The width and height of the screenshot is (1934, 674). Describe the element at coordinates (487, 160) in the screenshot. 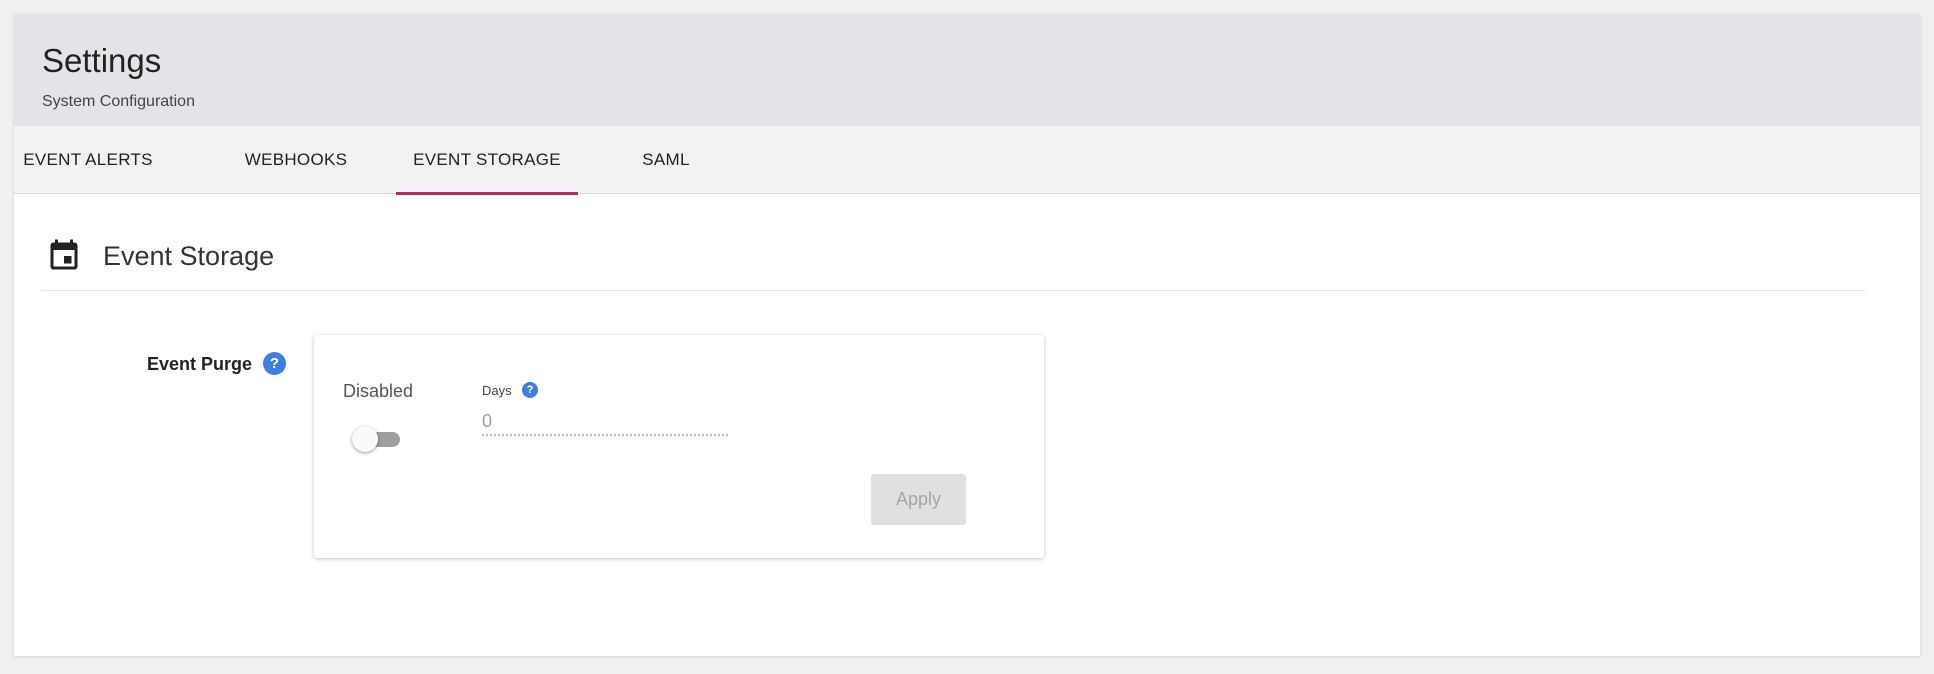

I see `tab-event-storage: EVENT STORAGE` at that location.